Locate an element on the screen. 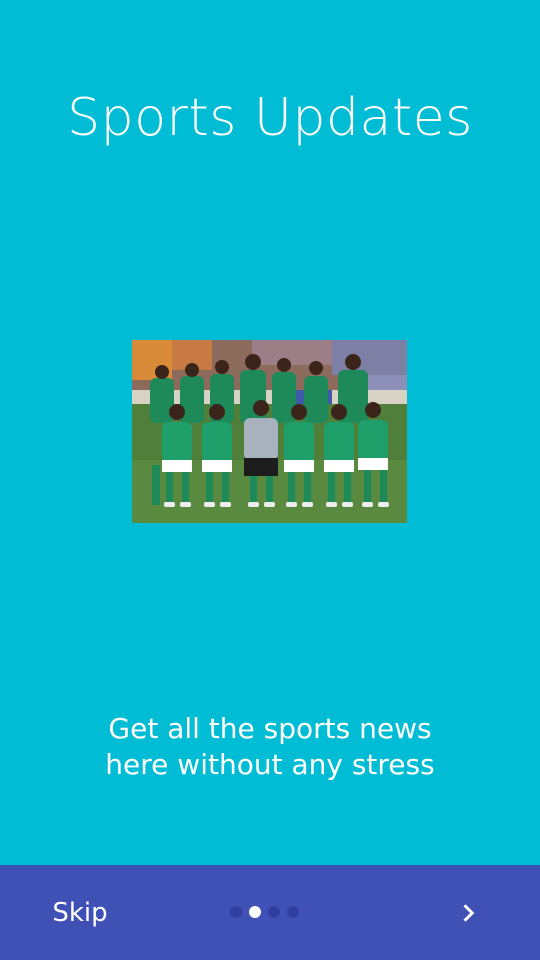 The image size is (540, 960). page-indicator is located at coordinates (270, 912).